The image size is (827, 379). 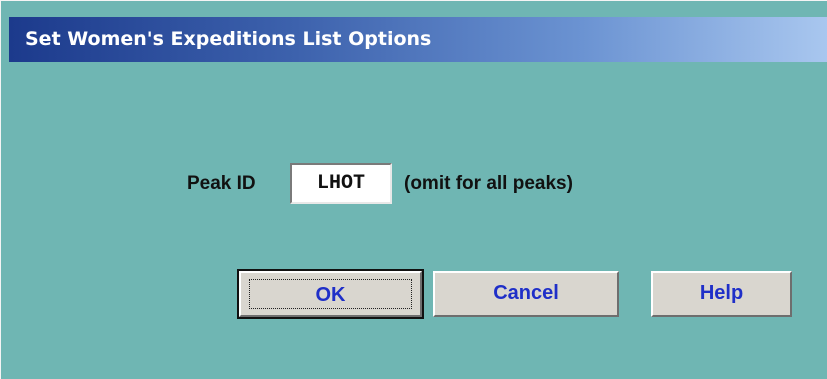 I want to click on help-button: Help, so click(x=721, y=294).